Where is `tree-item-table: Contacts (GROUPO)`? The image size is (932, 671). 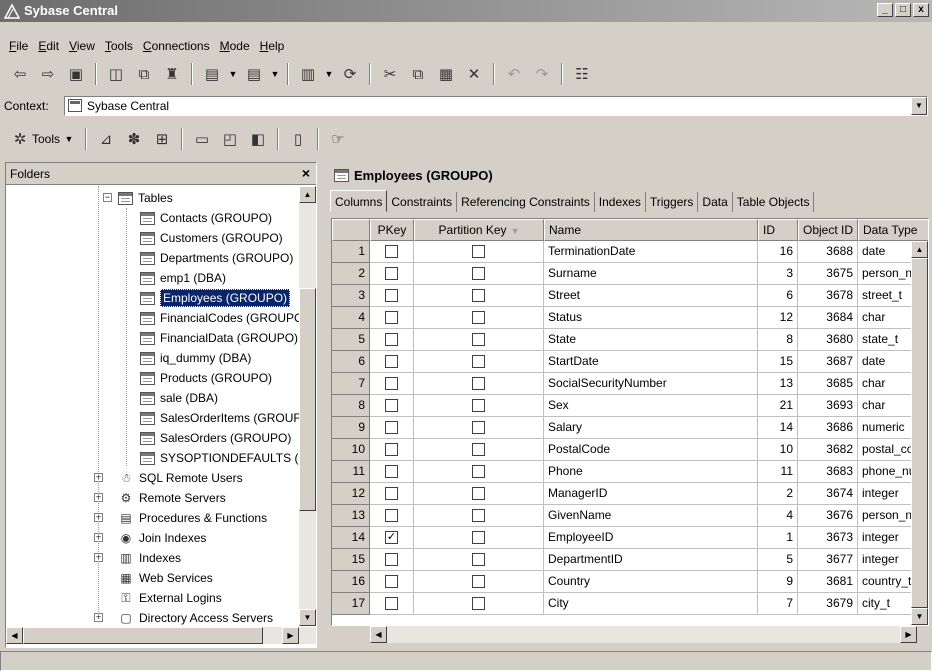 tree-item-table: Contacts (GROUPO) is located at coordinates (206, 218).